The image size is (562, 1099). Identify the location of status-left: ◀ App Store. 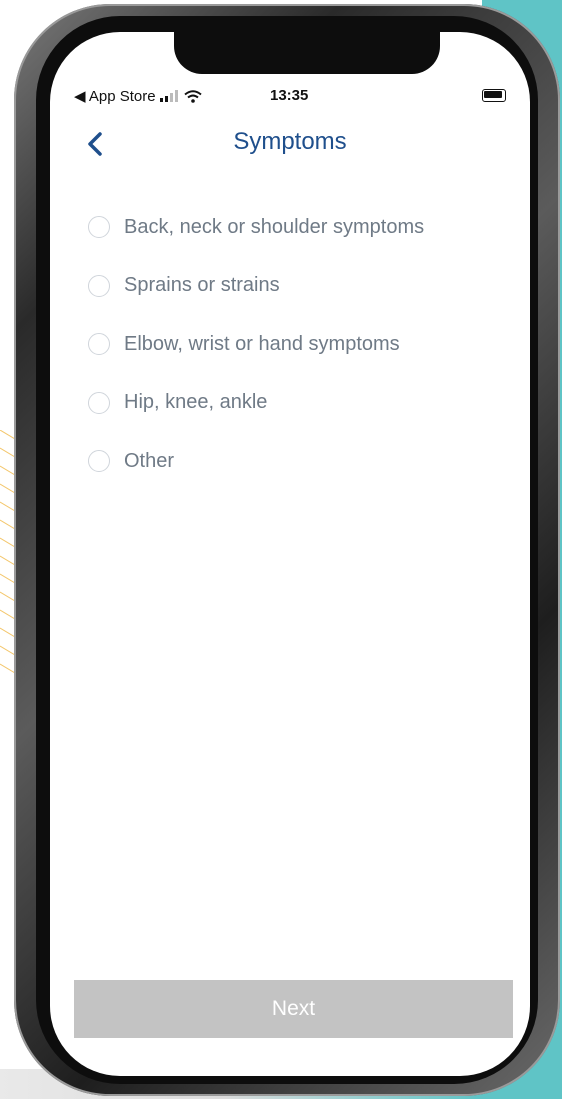
(138, 96).